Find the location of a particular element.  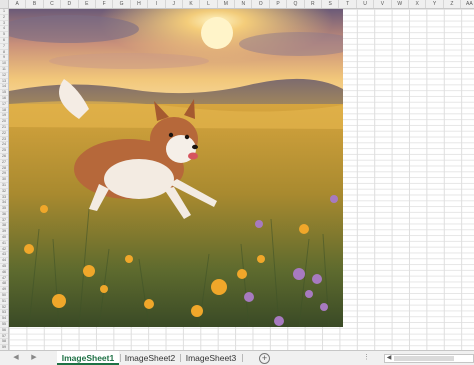

column-header: Y is located at coordinates (435, 4).